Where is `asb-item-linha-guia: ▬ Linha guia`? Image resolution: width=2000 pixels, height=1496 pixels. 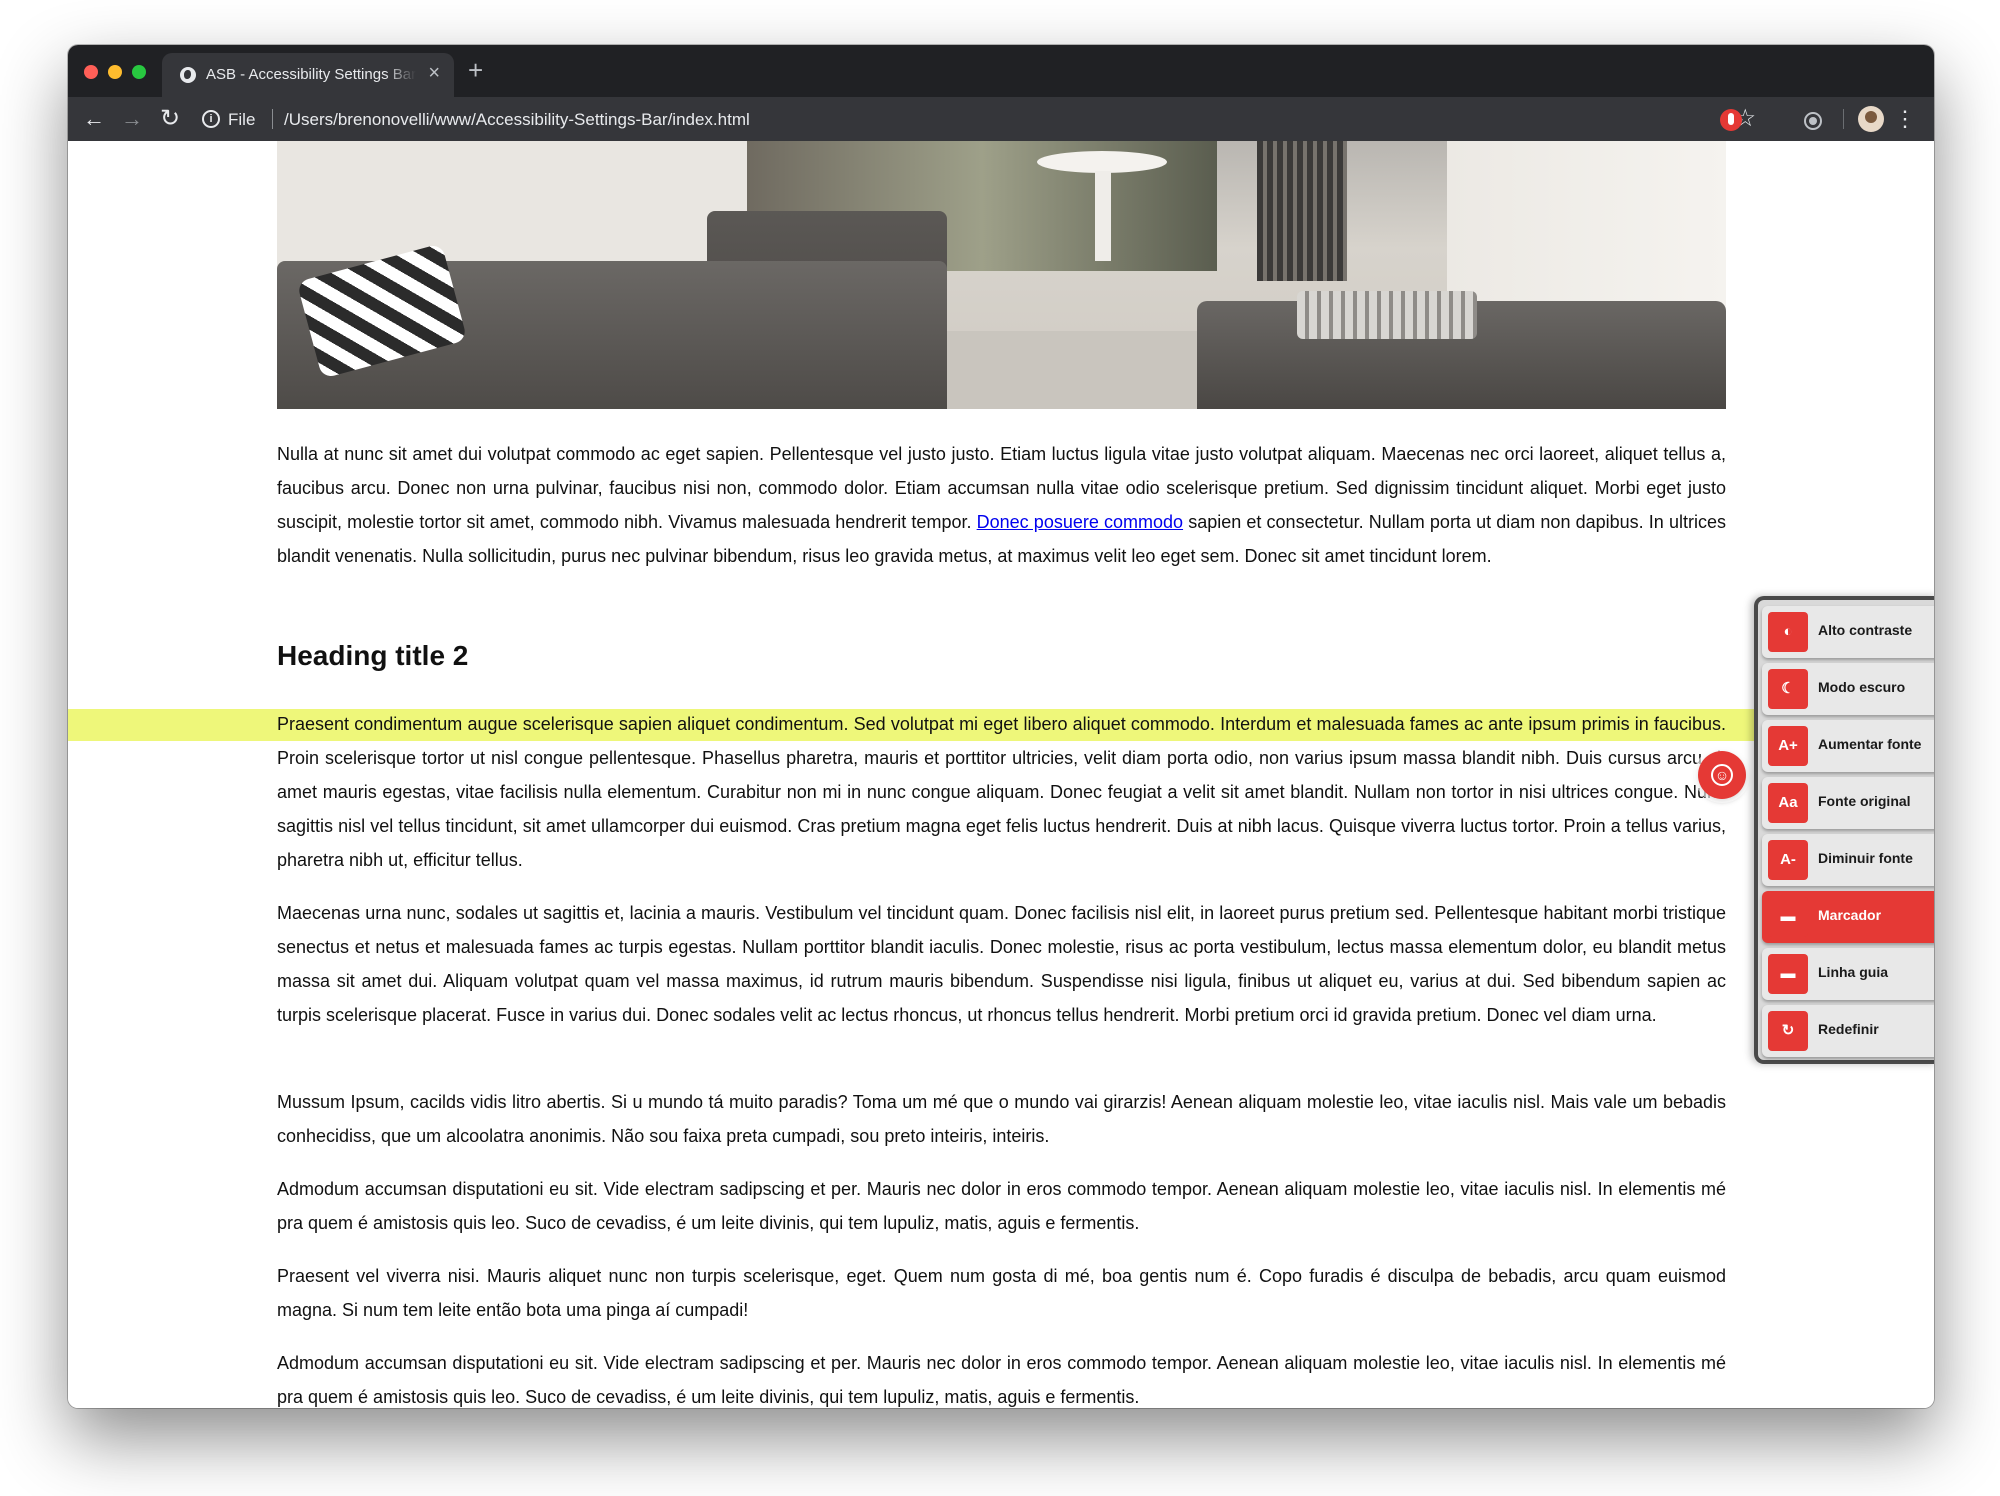
asb-item-linha-guia: ▬ Linha guia is located at coordinates (1848, 974).